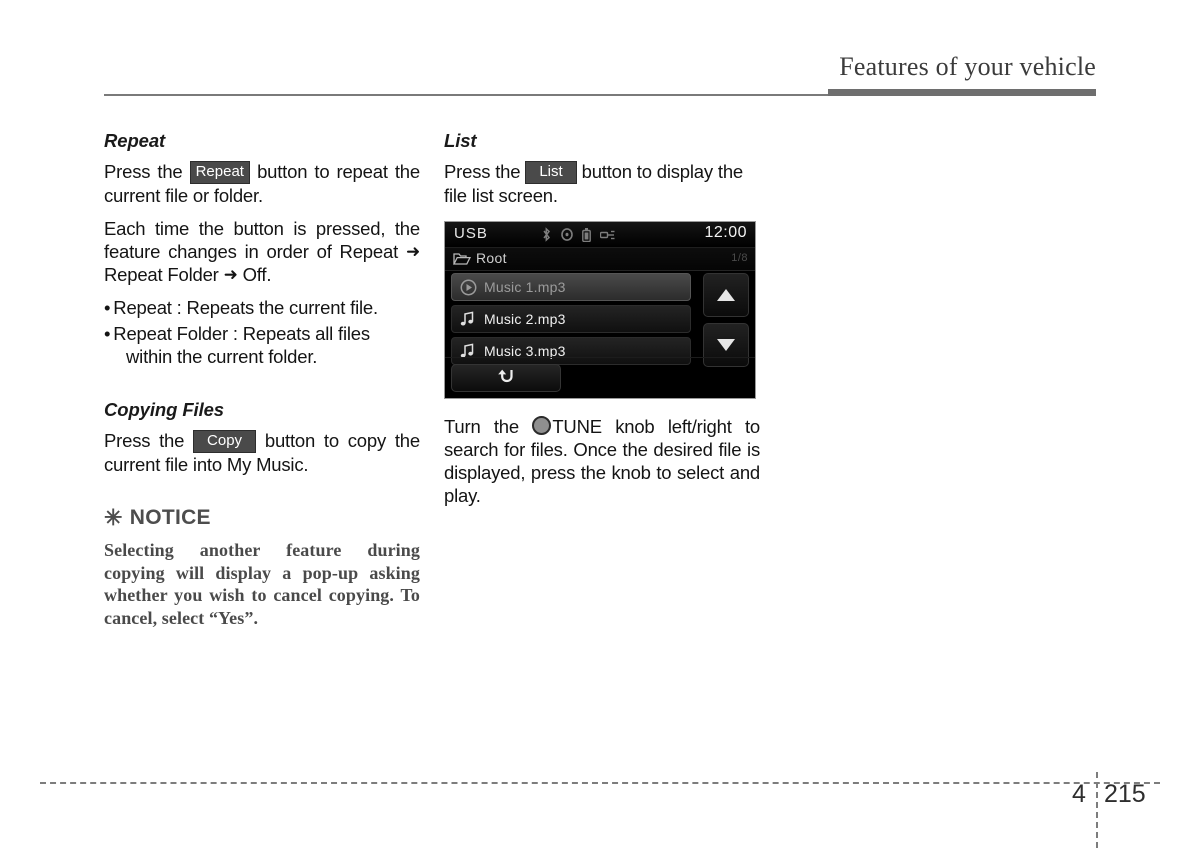  Describe the element at coordinates (143, 171) in the screenshot. I see `repeat-para1-before: Press the` at that location.